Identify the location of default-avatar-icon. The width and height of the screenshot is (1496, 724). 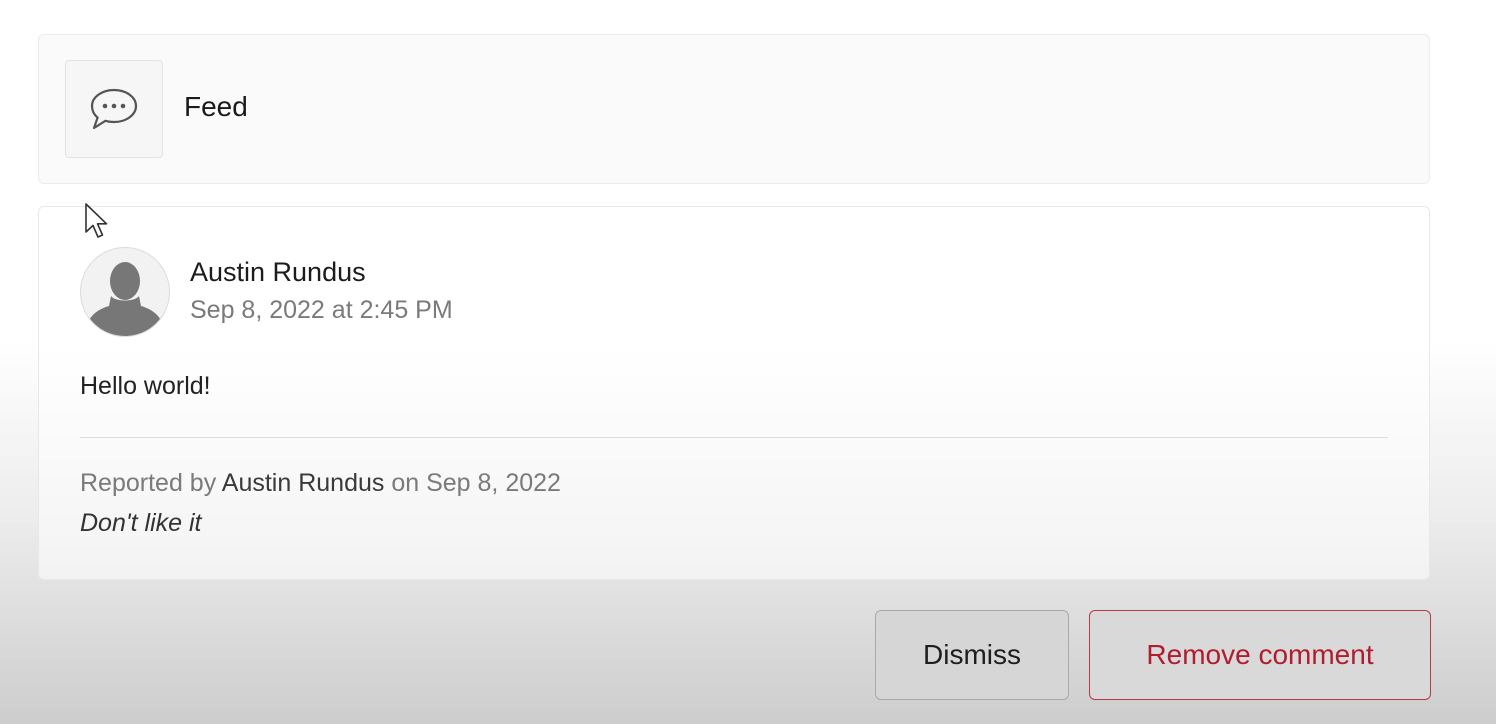
(125, 299).